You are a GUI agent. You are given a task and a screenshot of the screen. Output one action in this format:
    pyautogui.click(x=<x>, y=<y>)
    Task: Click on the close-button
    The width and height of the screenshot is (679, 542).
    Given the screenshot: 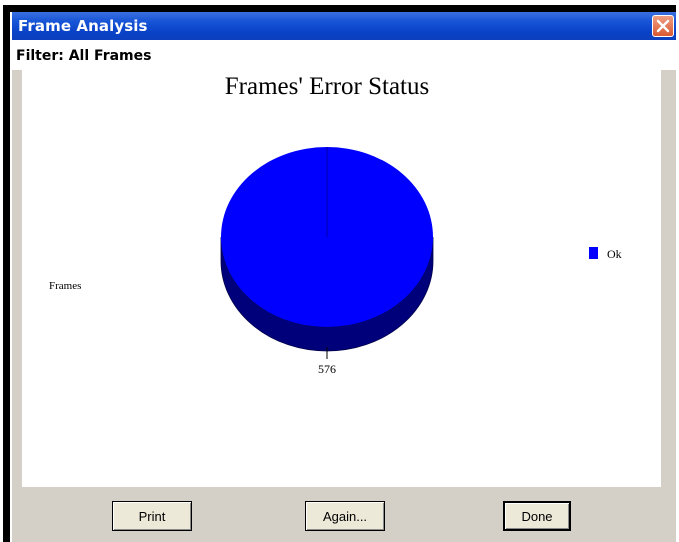 What is the action you would take?
    pyautogui.click(x=663, y=26)
    